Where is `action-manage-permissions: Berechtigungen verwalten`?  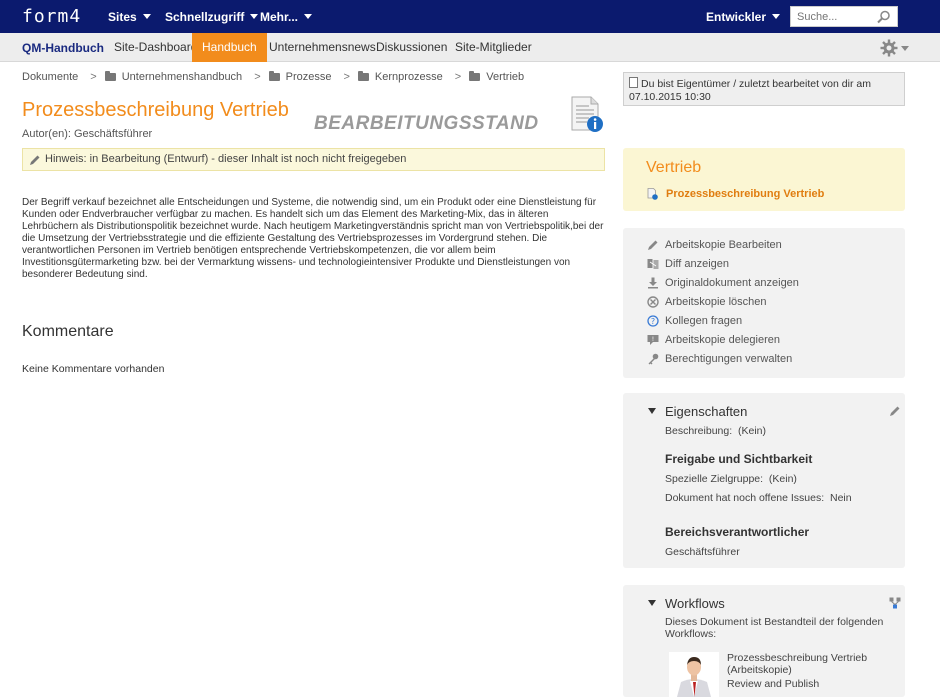
action-manage-permissions: Berechtigungen verwalten is located at coordinates (720, 359).